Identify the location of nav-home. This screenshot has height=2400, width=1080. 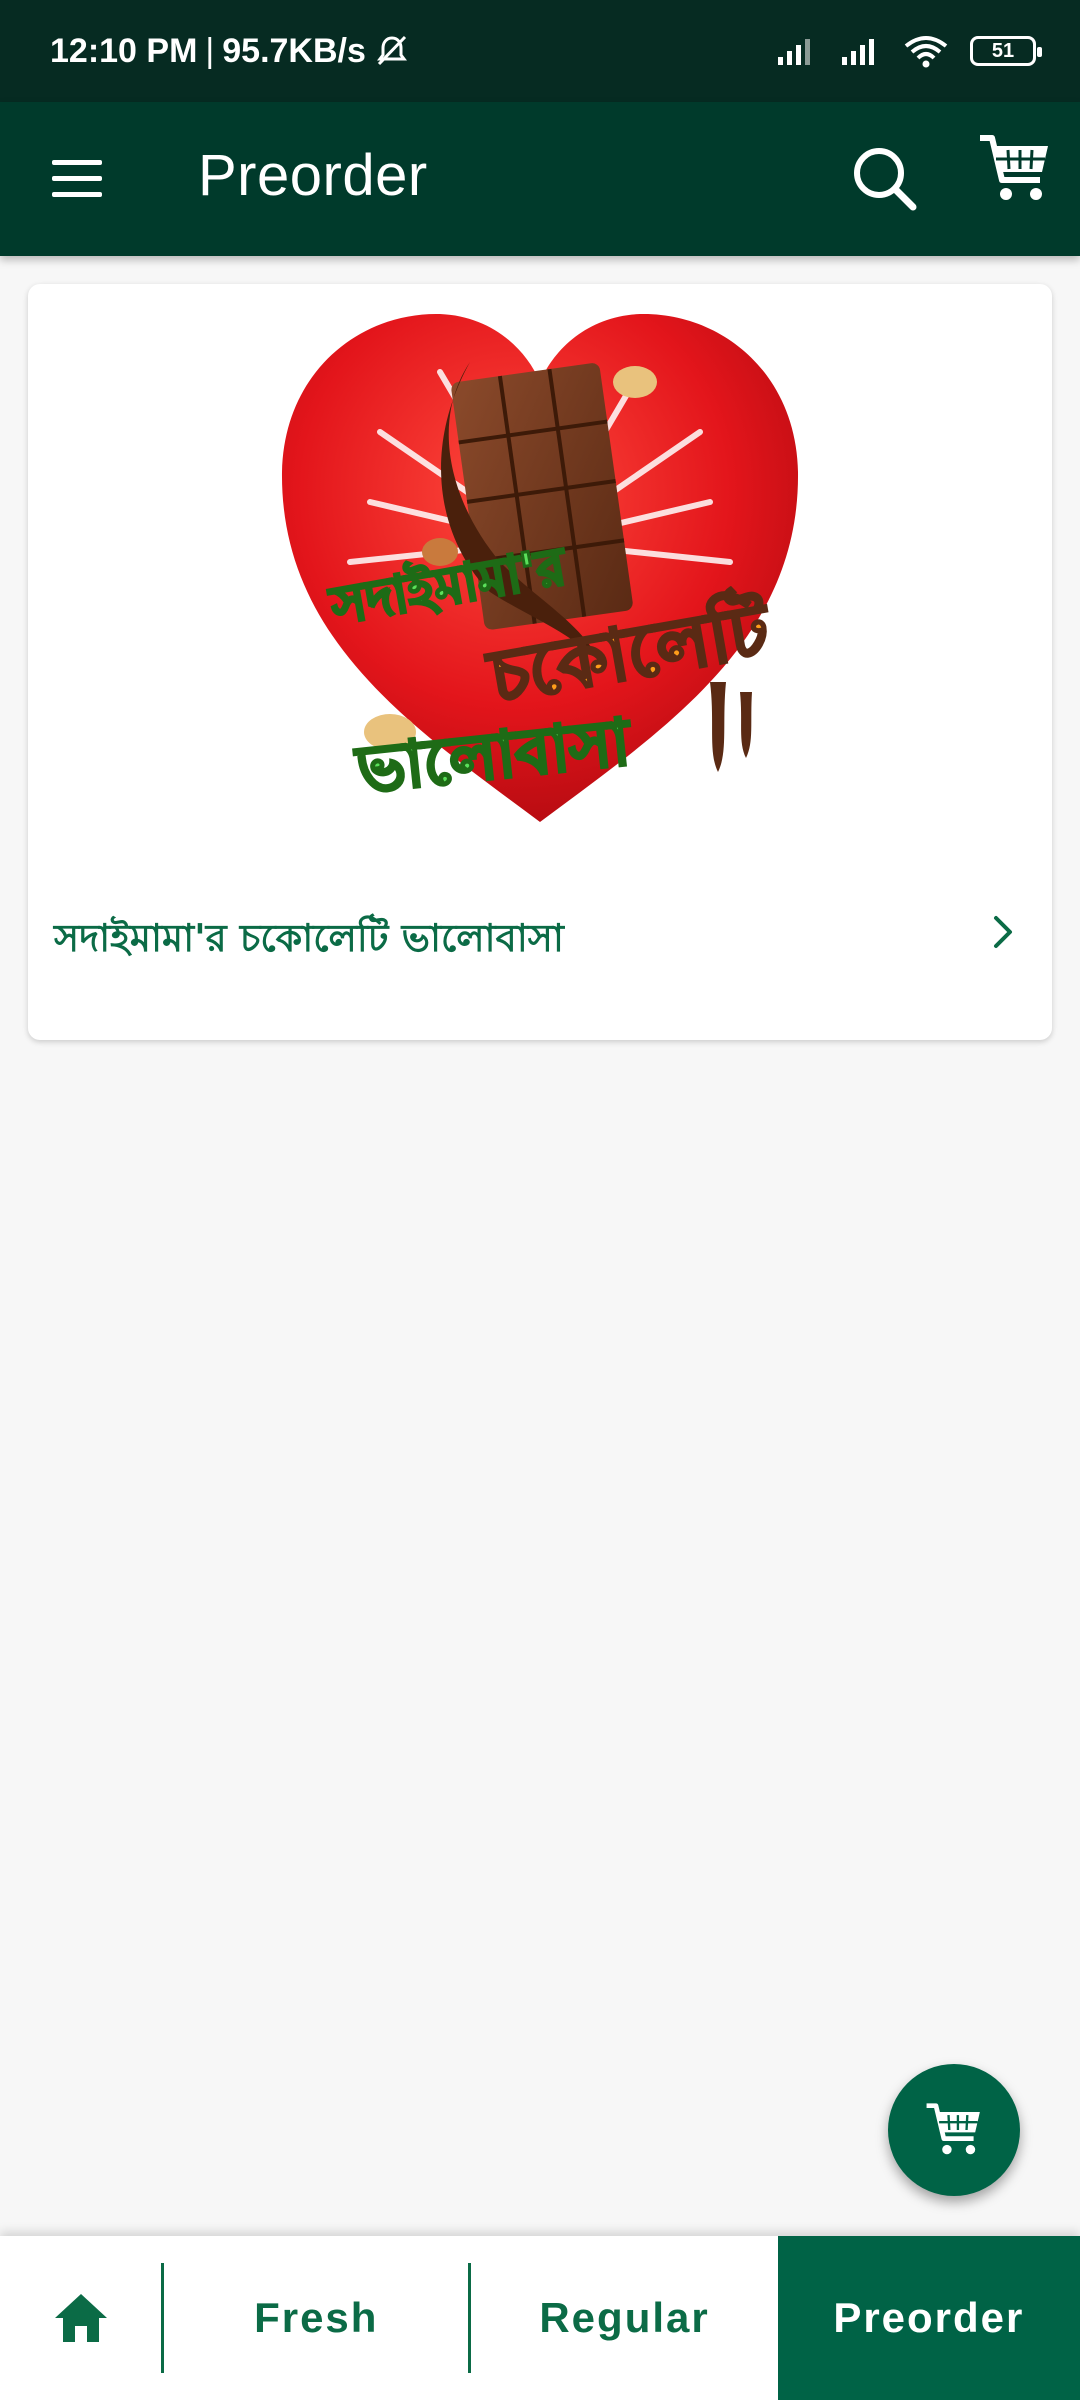
(80, 2318).